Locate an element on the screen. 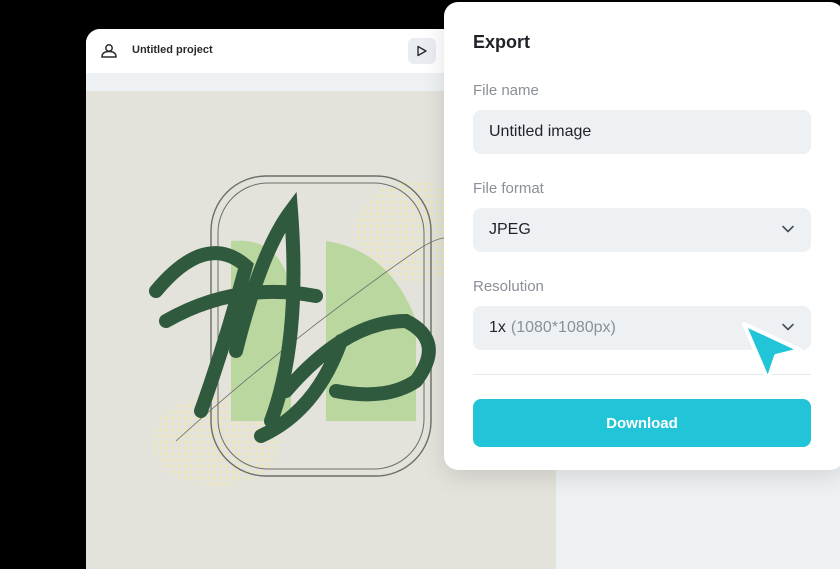  download-button: Download is located at coordinates (642, 423).